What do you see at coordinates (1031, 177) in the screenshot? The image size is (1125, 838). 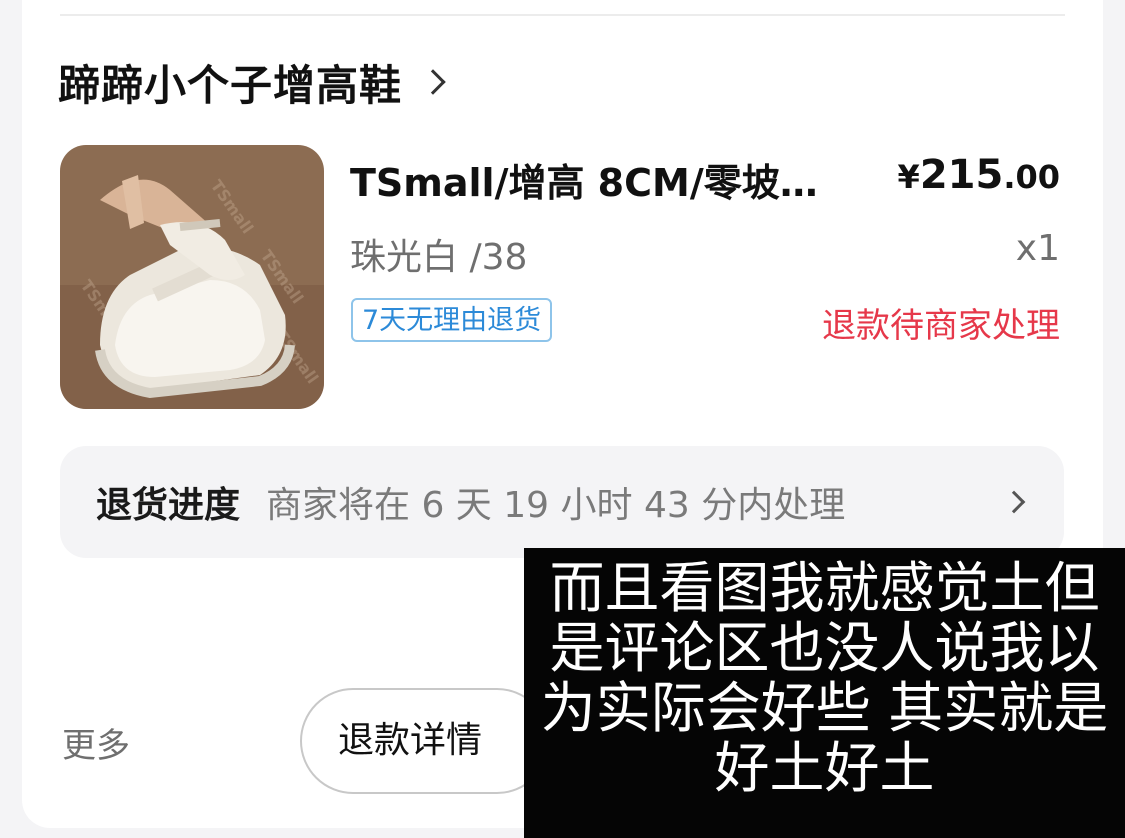 I see `price-decimal: .00` at bounding box center [1031, 177].